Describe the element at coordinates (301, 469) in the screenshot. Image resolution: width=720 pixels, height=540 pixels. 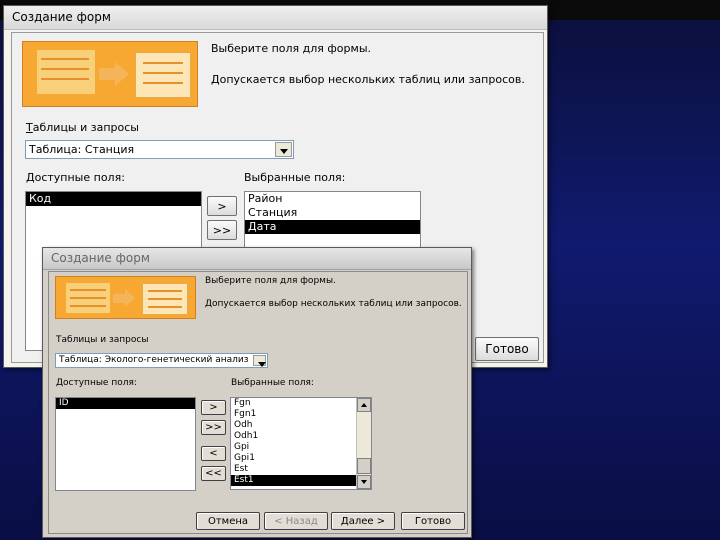
I see `list-item: Est` at that location.